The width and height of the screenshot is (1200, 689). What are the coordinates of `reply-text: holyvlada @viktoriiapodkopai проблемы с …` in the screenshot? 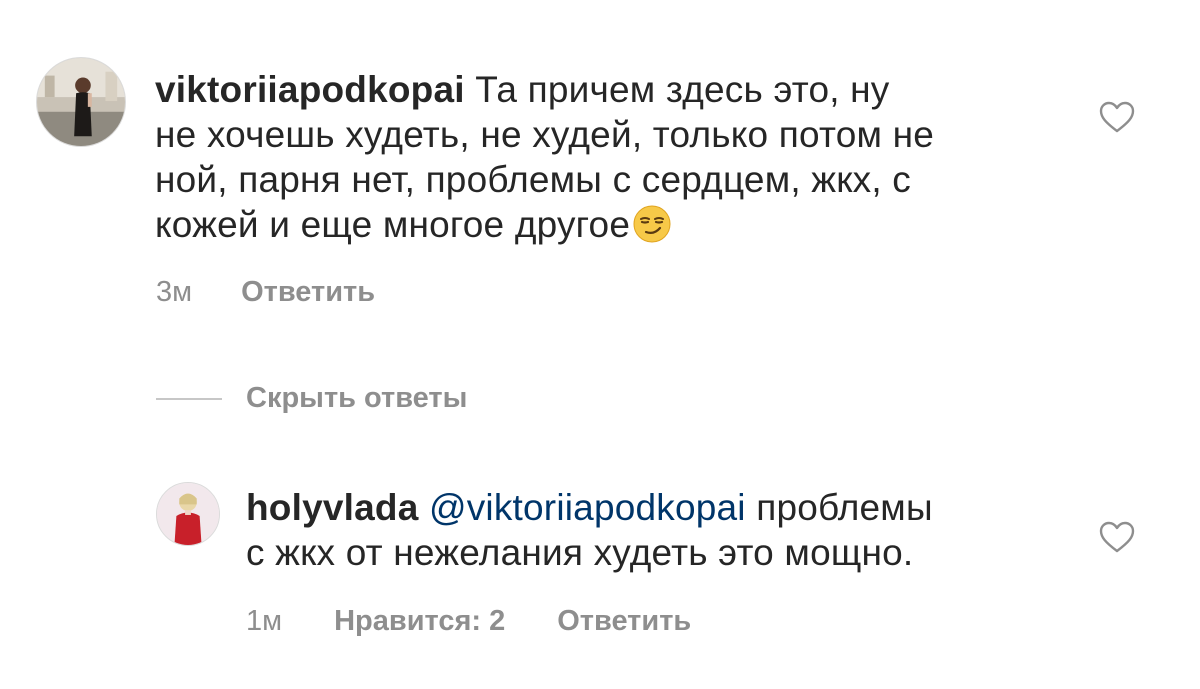 It's located at (656, 530).